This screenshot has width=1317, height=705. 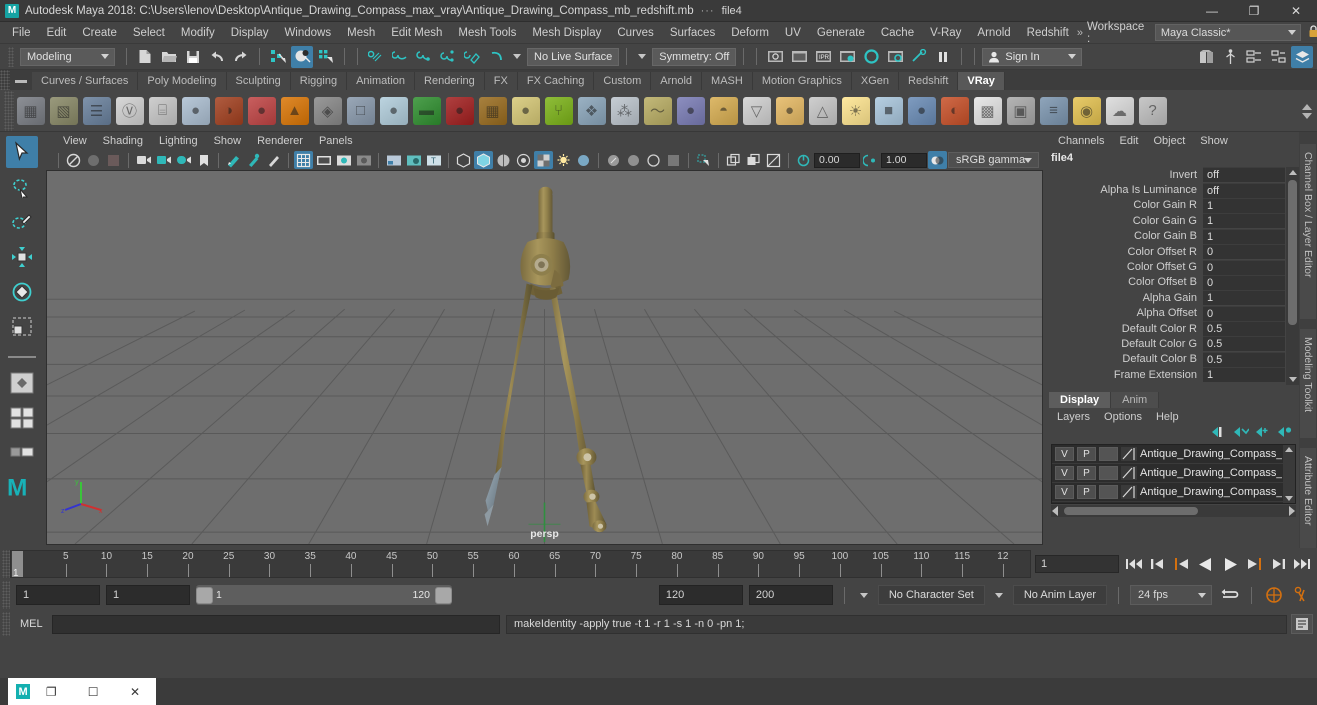 What do you see at coordinates (1119, 111) in the screenshot?
I see `vray-cloud-icon: ☁` at bounding box center [1119, 111].